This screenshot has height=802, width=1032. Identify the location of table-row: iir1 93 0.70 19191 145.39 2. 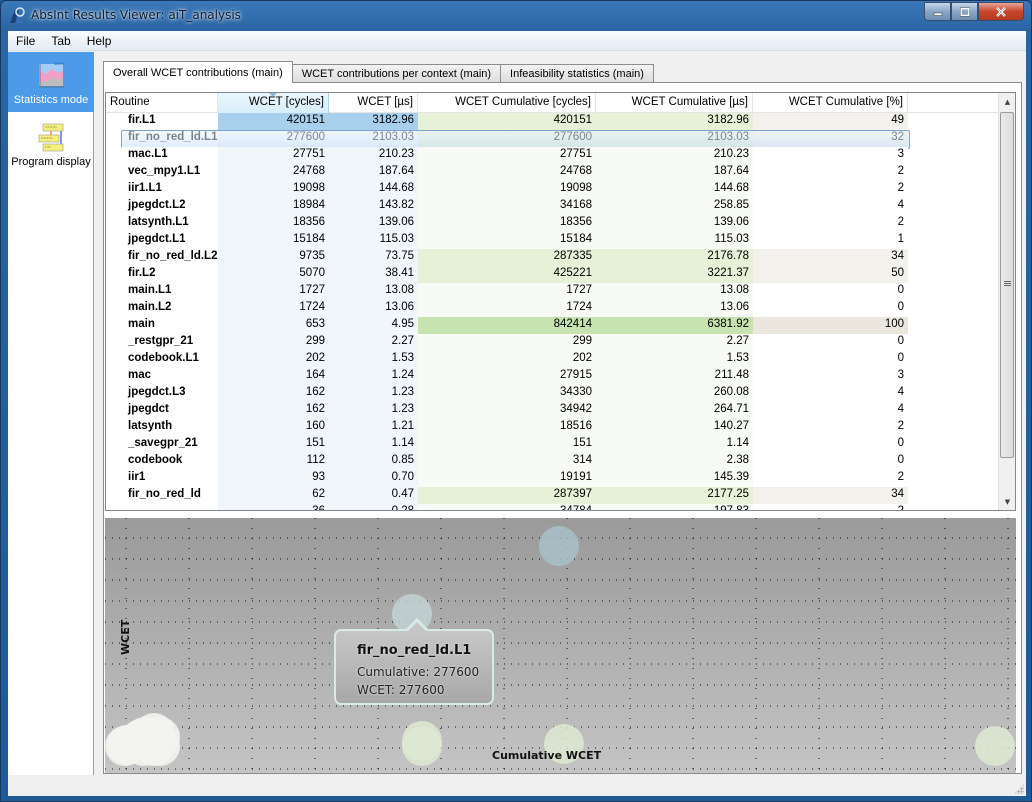
(552, 478).